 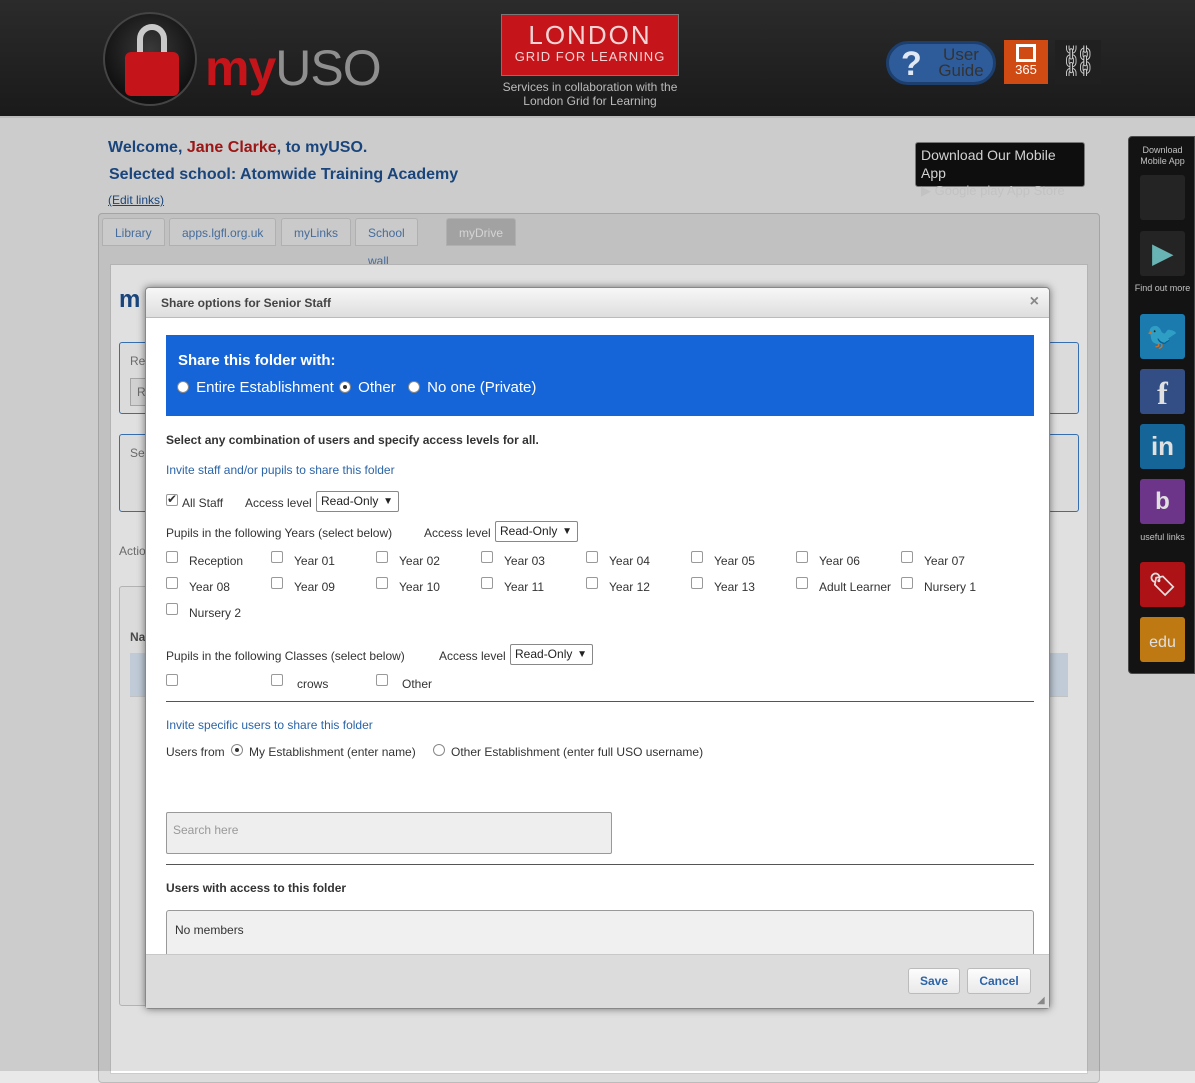 What do you see at coordinates (855, 587) in the screenshot?
I see `year-label-adult-learner: Adult Learner` at bounding box center [855, 587].